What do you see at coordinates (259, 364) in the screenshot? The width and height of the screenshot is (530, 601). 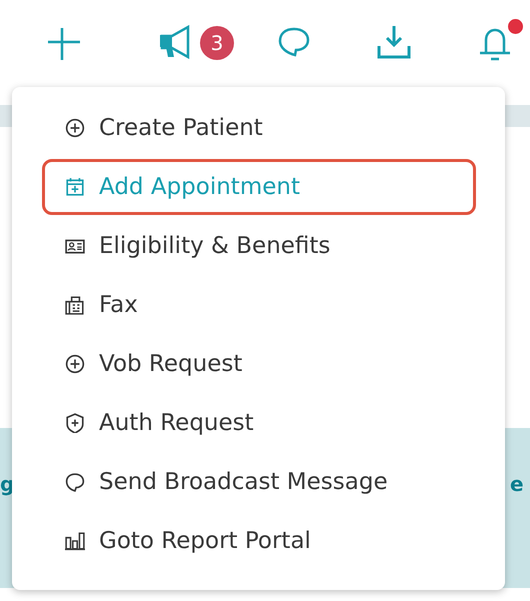 I see `menu-item: Vob Request` at bounding box center [259, 364].